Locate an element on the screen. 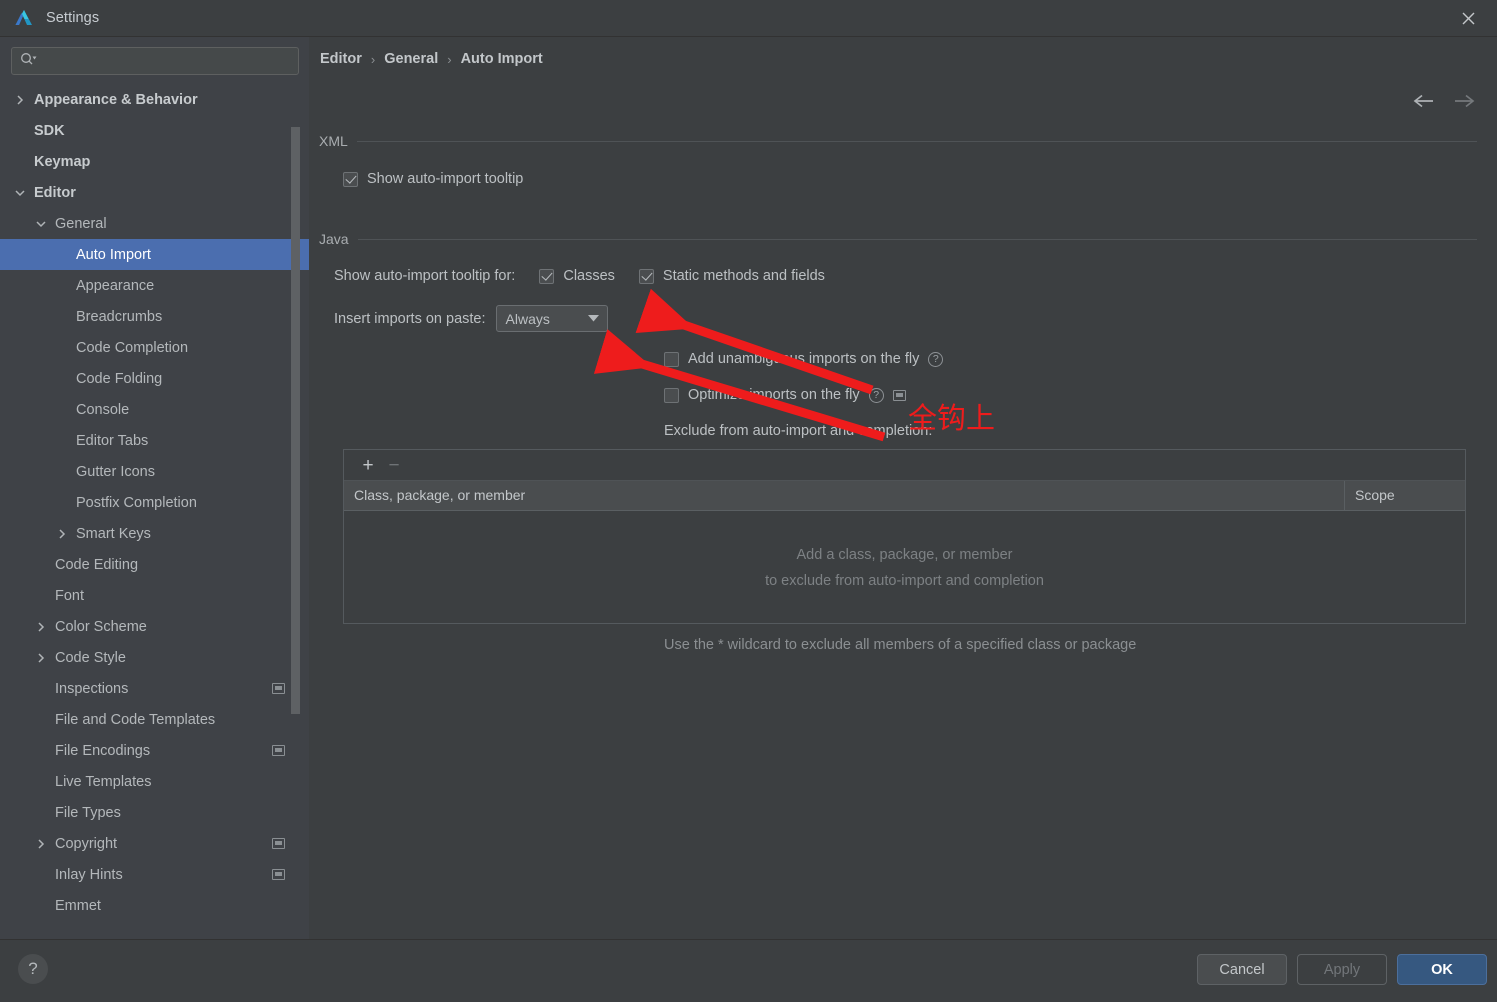 This screenshot has width=1497, height=1002. group-header-java: Java is located at coordinates (898, 239).